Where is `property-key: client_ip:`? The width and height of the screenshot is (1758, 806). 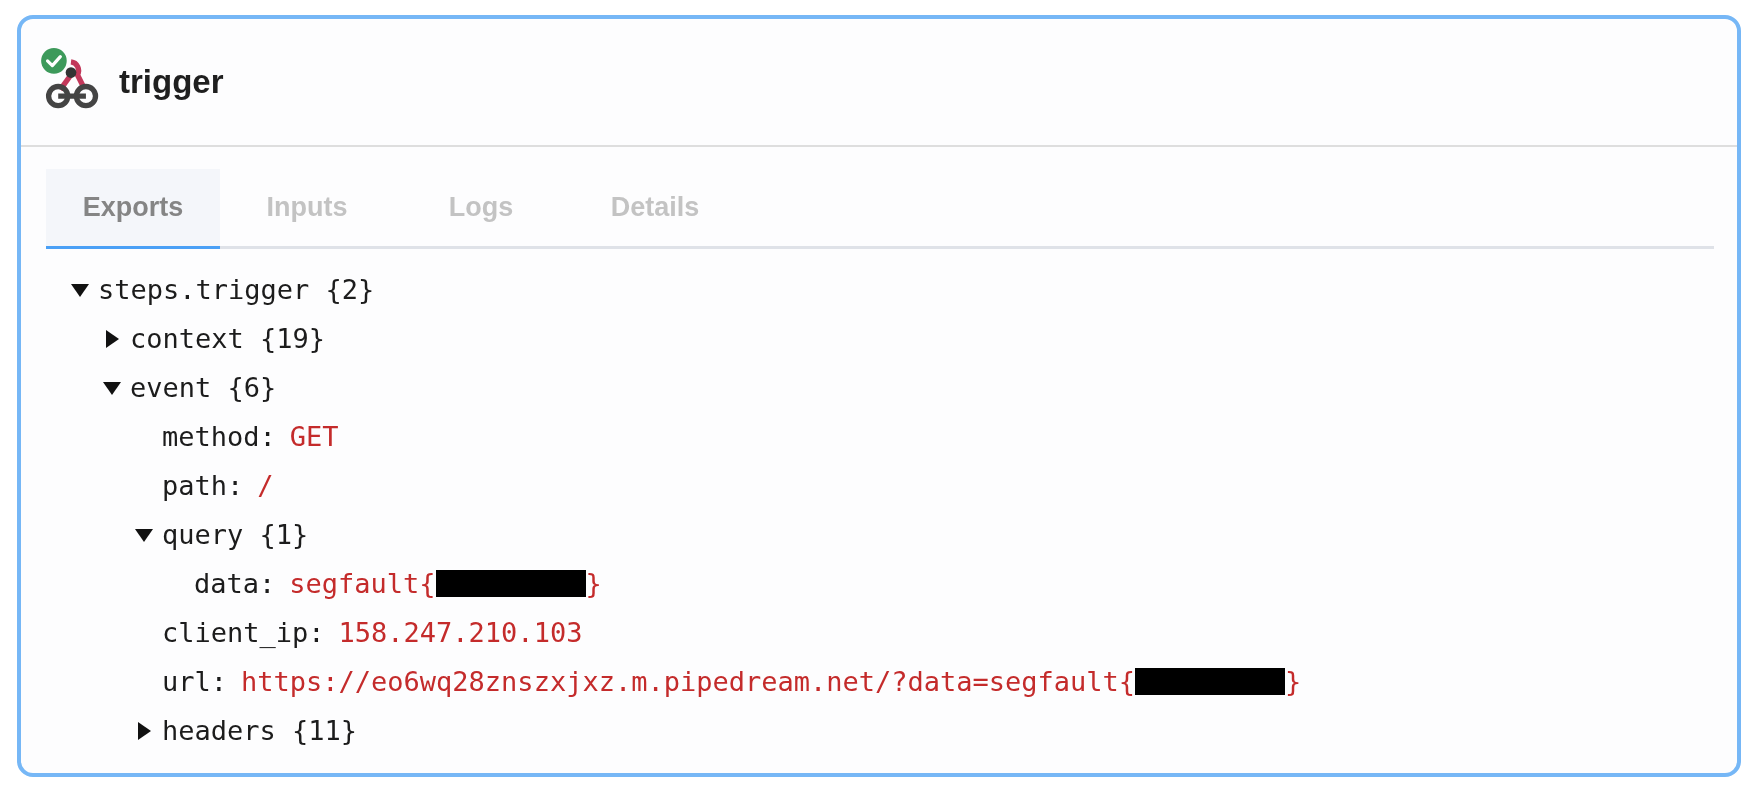
property-key: client_ip: is located at coordinates (243, 632).